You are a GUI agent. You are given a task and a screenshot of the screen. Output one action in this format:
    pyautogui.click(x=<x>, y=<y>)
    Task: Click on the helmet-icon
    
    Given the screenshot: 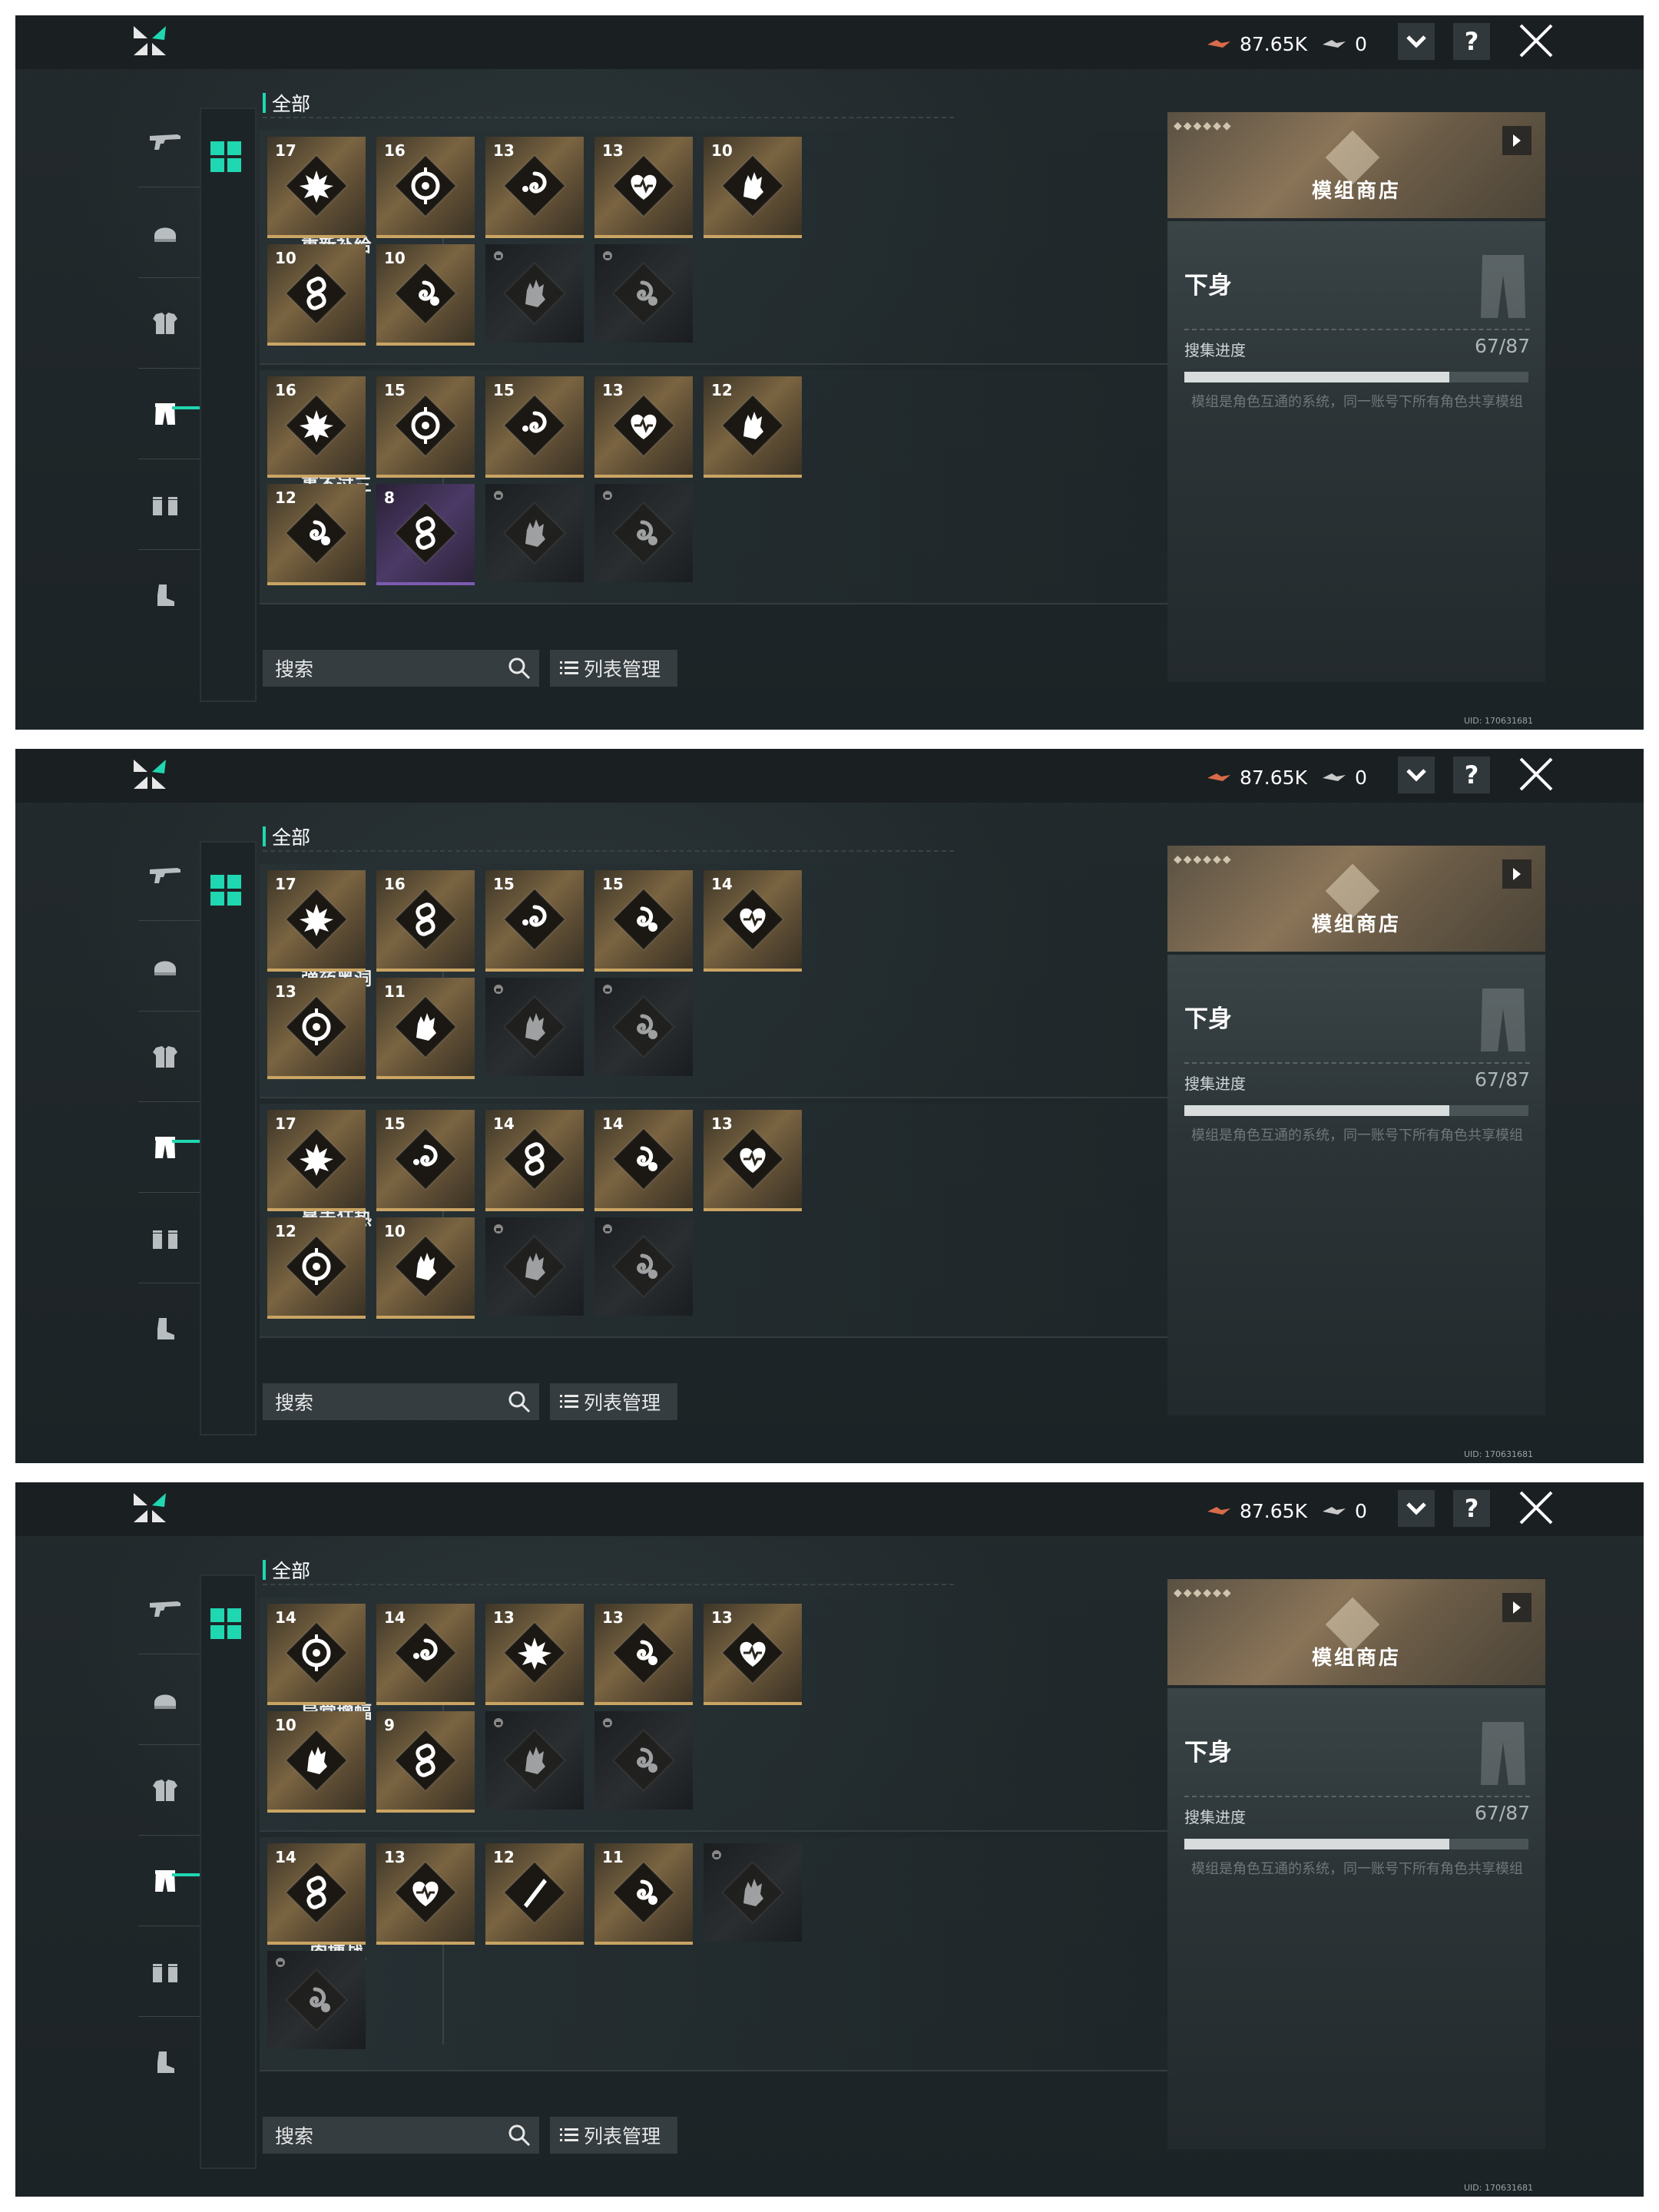 What is the action you would take?
    pyautogui.click(x=165, y=1701)
    